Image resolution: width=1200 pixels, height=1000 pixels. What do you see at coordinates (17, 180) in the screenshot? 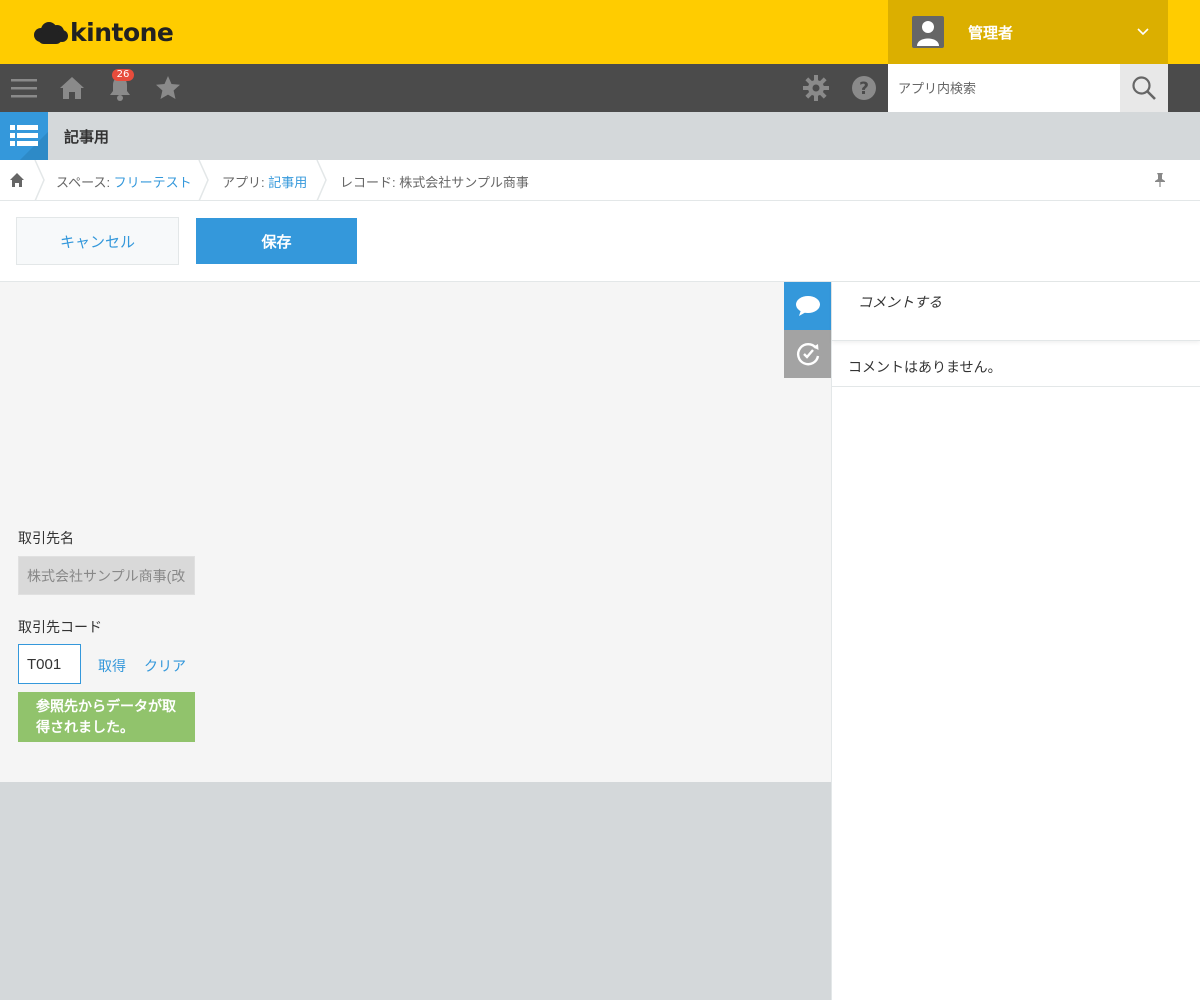
I see `breadcrumb-home-icon` at bounding box center [17, 180].